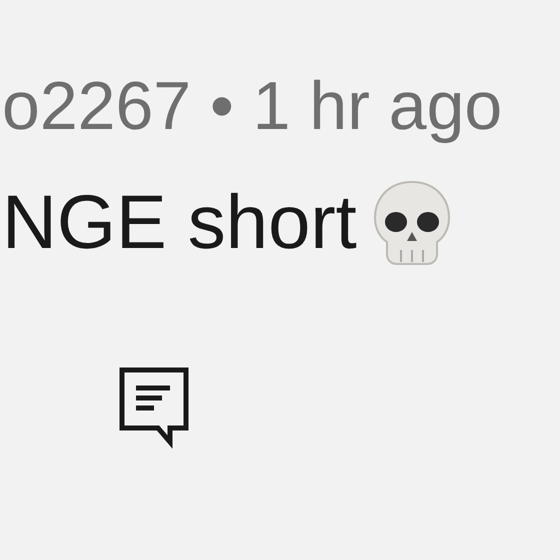 The image size is (560, 560). What do you see at coordinates (179, 223) in the screenshot?
I see `comment-text: NGE short` at bounding box center [179, 223].